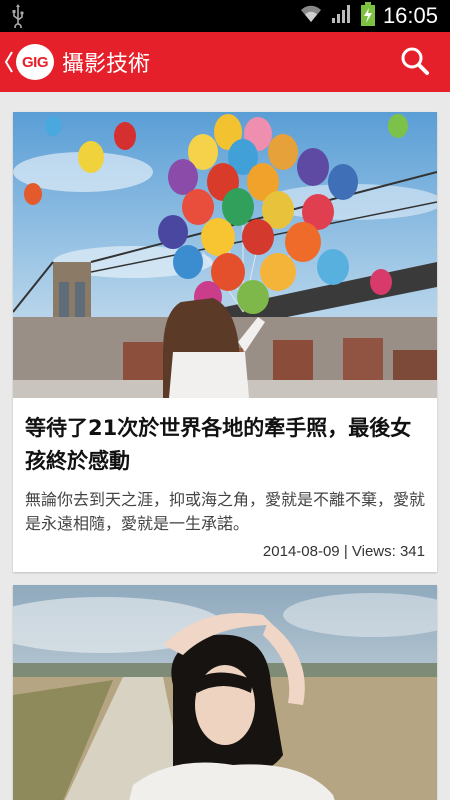 The height and width of the screenshot is (800, 450). What do you see at coordinates (311, 16) in the screenshot?
I see `wifi-icon` at bounding box center [311, 16].